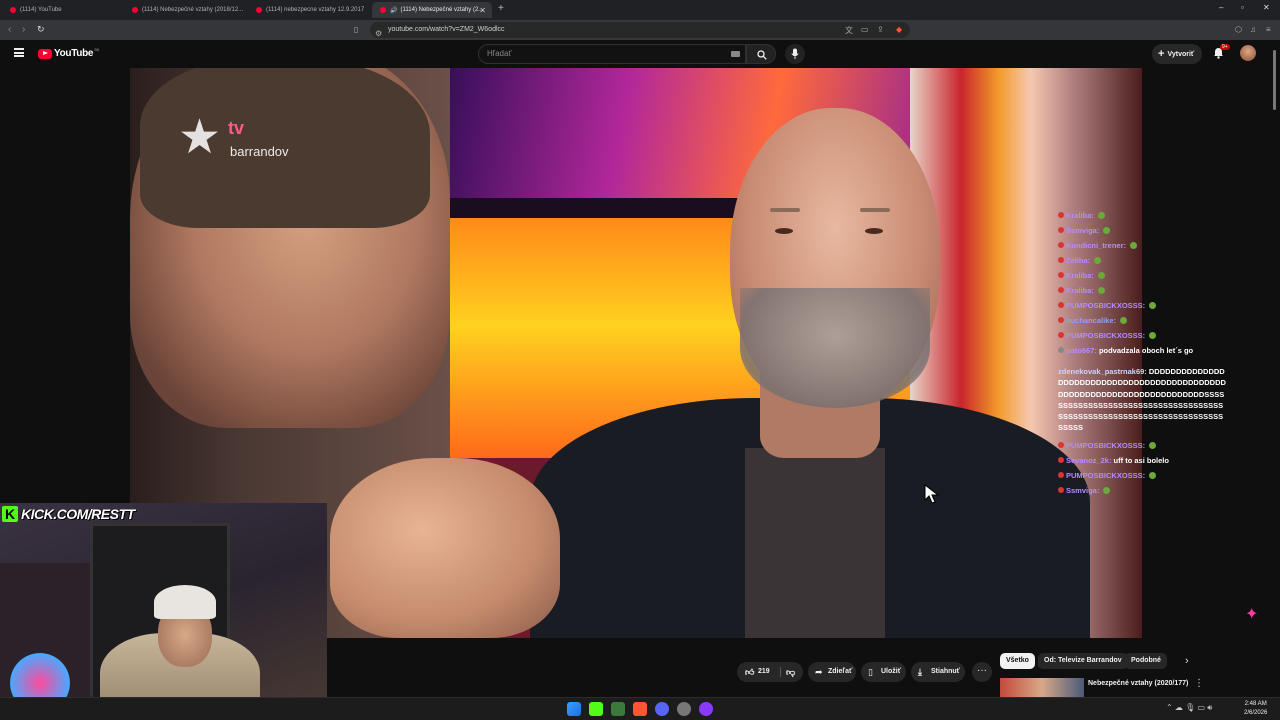 The image size is (1280, 720). I want to click on chevron-right-icon: ›, so click(1187, 661).